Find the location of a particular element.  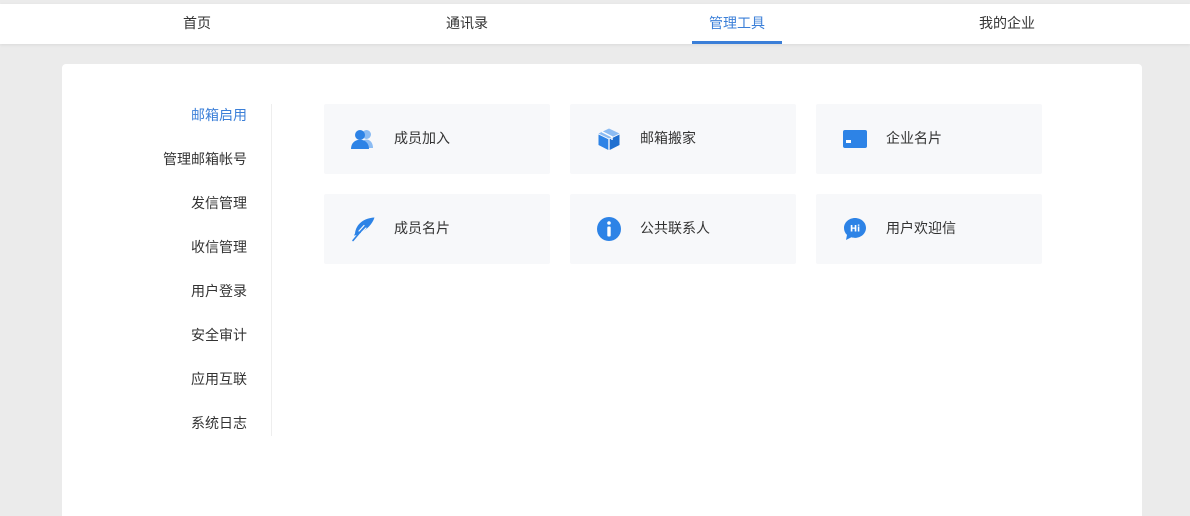

tab-label: 我的企业 is located at coordinates (1007, 24).